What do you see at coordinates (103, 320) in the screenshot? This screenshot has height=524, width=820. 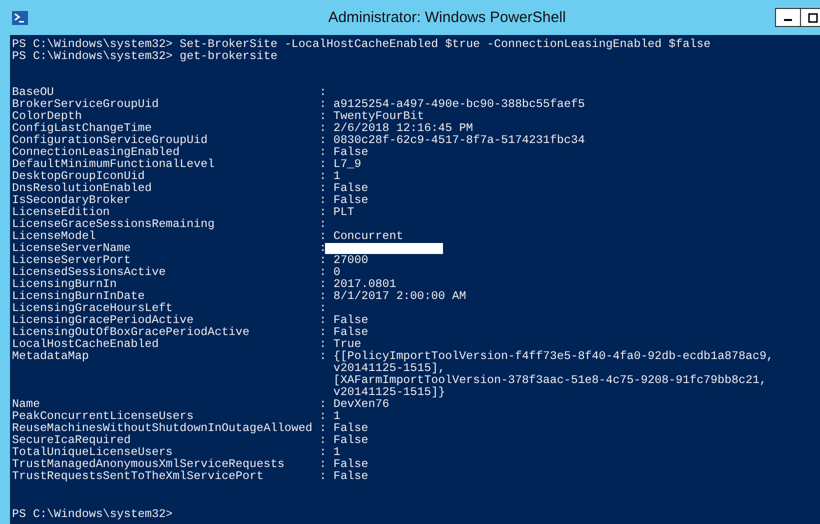 I see `property-name: LicensingGracePeriodActive` at bounding box center [103, 320].